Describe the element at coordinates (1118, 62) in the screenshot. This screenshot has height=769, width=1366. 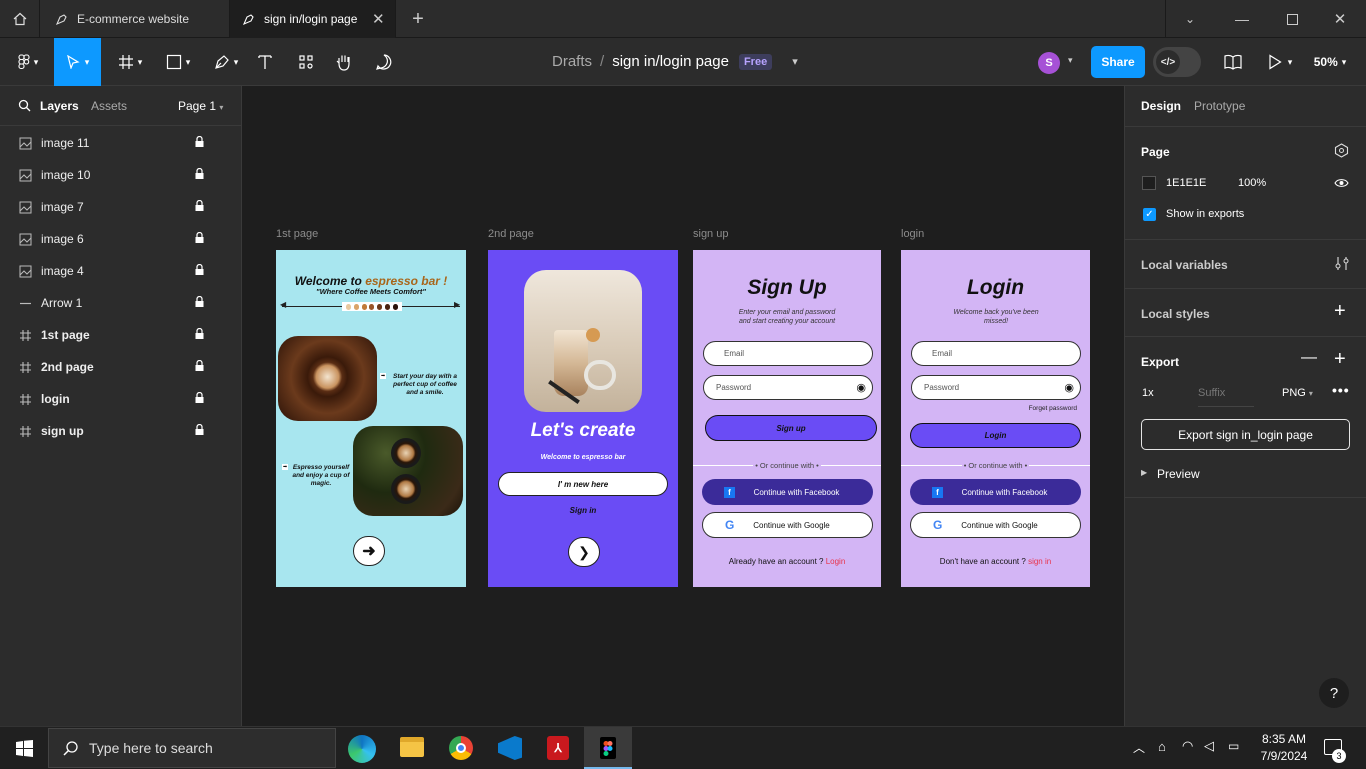
I see `share-button: Share` at that location.